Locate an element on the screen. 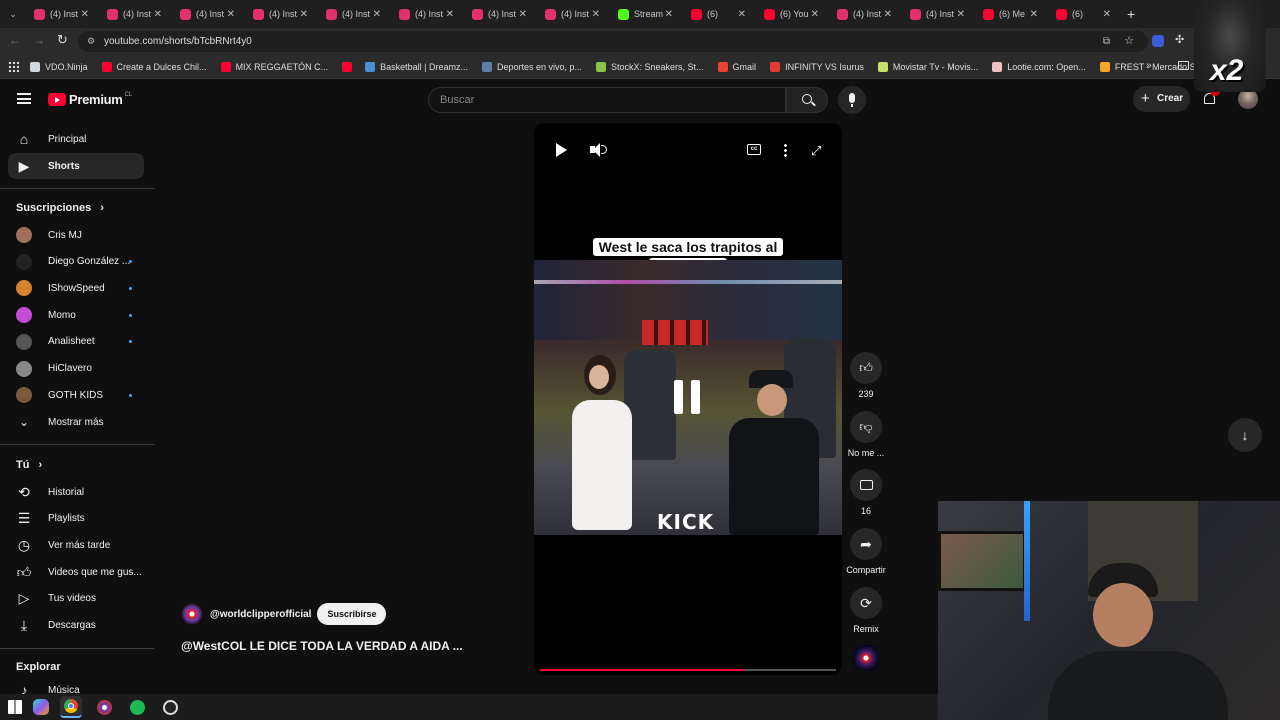 The image size is (1280, 720). search-input: Buscar is located at coordinates (607, 100).